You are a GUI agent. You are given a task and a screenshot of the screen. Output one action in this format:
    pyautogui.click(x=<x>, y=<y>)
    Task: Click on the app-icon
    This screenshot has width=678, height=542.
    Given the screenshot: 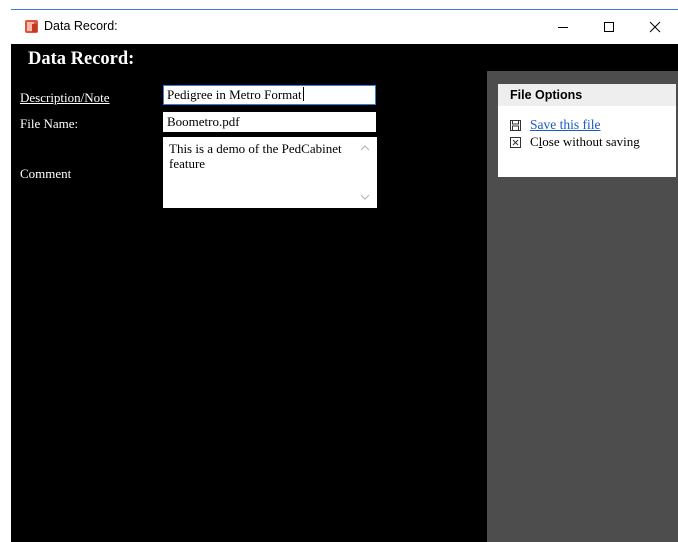 What is the action you would take?
    pyautogui.click(x=31, y=26)
    